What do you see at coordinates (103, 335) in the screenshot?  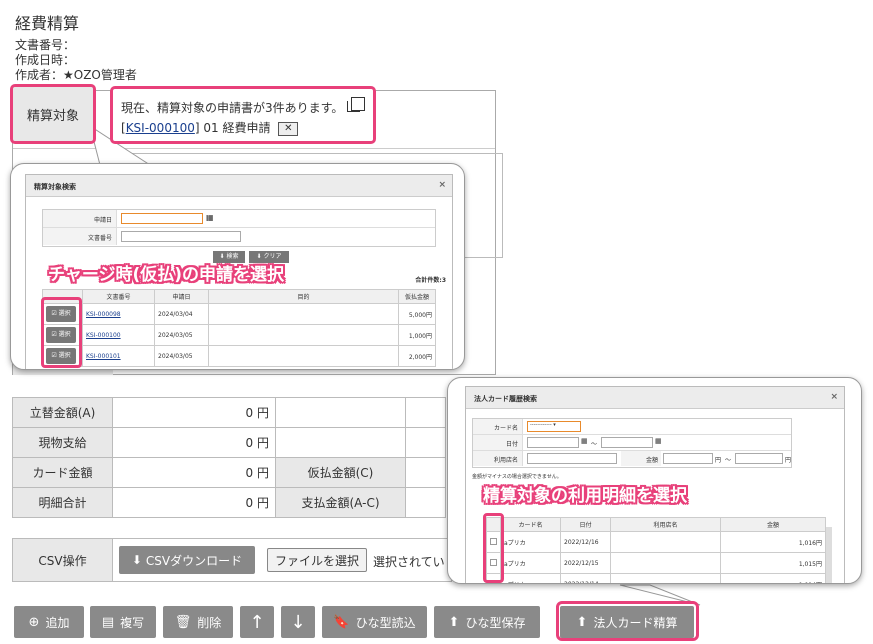 I see `doc-link: KSI-000100` at bounding box center [103, 335].